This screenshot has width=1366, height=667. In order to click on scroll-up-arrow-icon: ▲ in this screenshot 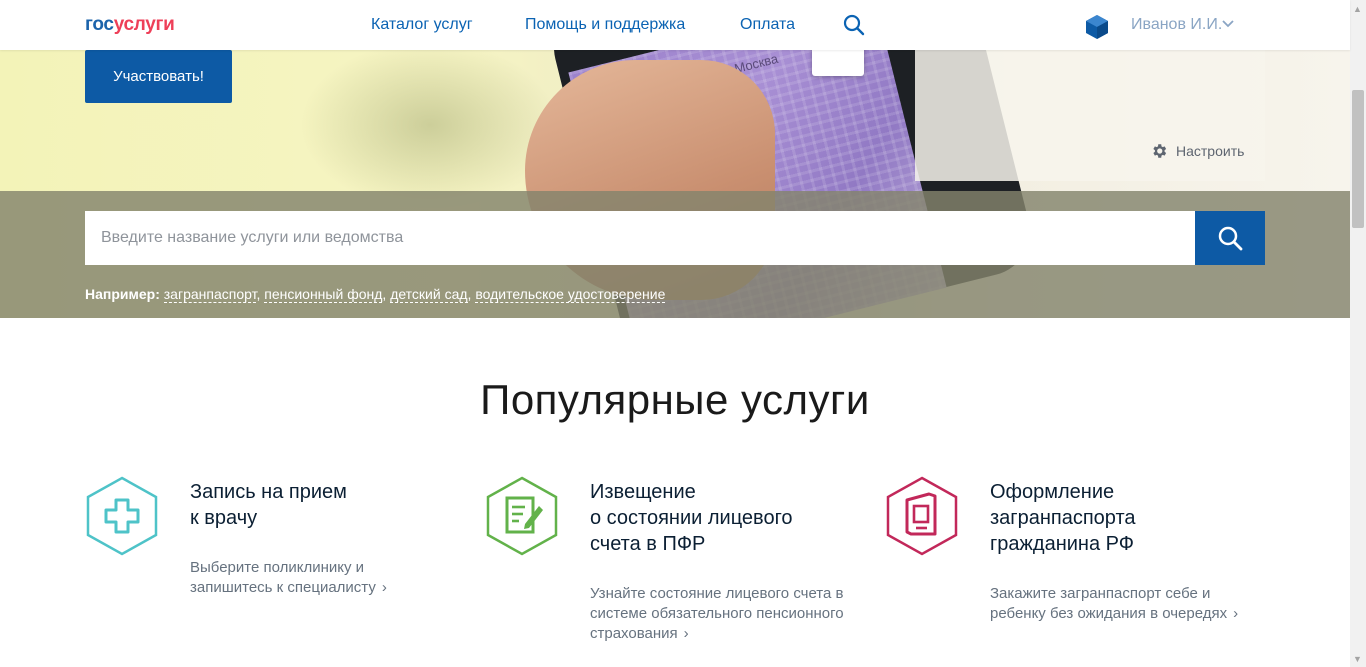, I will do `click(1357, 9)`.